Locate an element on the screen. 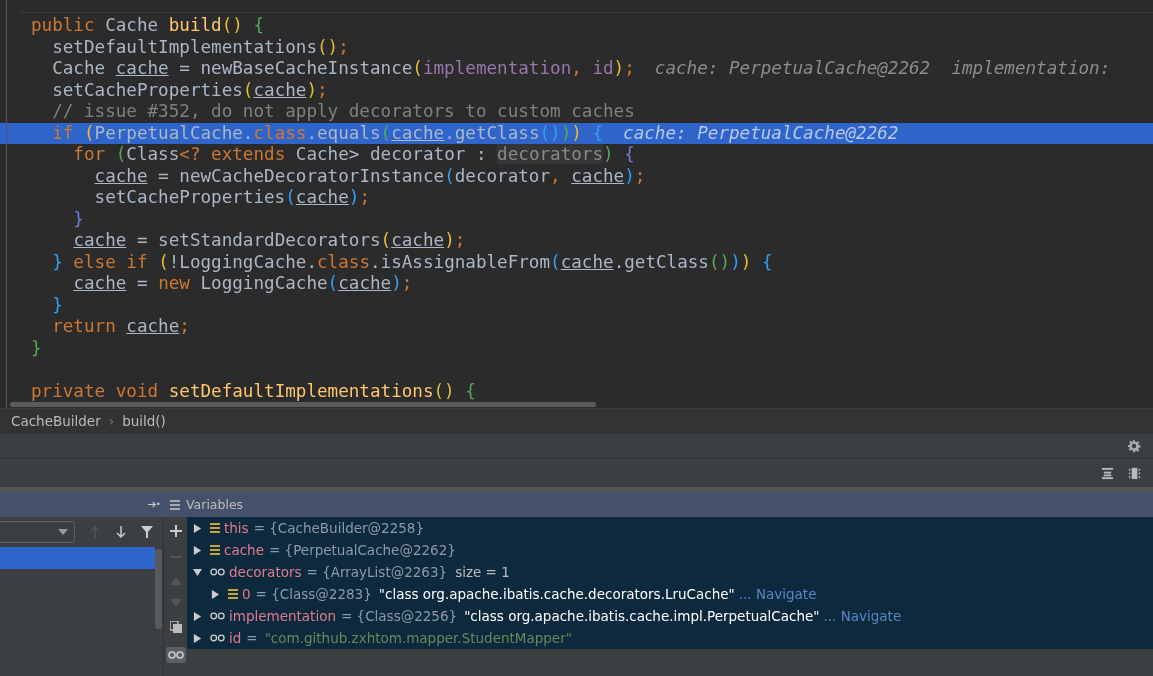  code-line: private void setDefaultImplementations() { is located at coordinates (253, 391).